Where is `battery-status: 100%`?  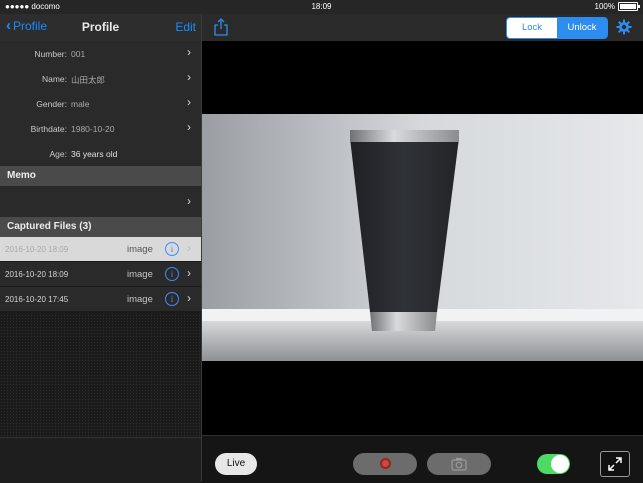 battery-status: 100% is located at coordinates (617, 6).